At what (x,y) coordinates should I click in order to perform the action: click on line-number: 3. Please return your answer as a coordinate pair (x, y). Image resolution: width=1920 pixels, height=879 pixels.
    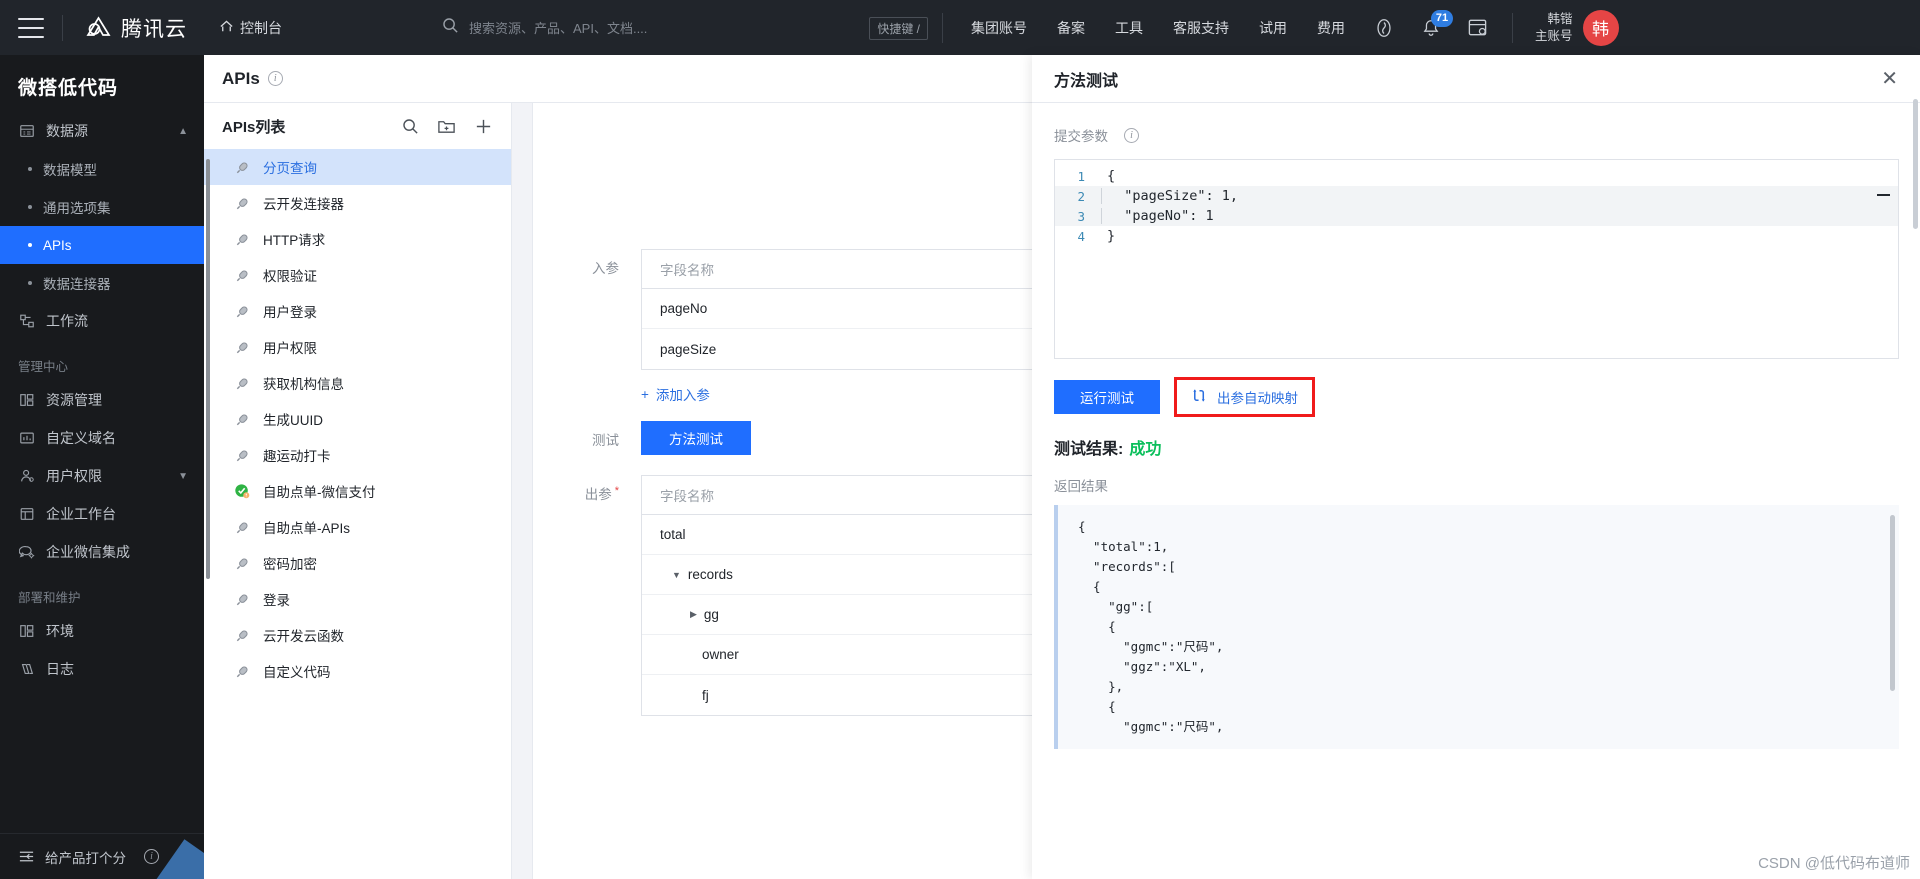
    Looking at the image, I should click on (1081, 216).